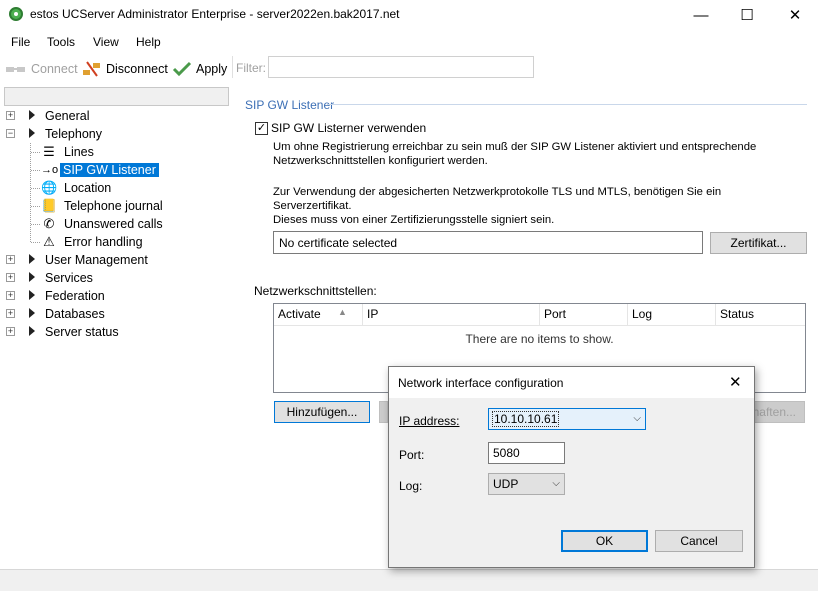  I want to click on ip-address-label: IP address:, so click(429, 421).